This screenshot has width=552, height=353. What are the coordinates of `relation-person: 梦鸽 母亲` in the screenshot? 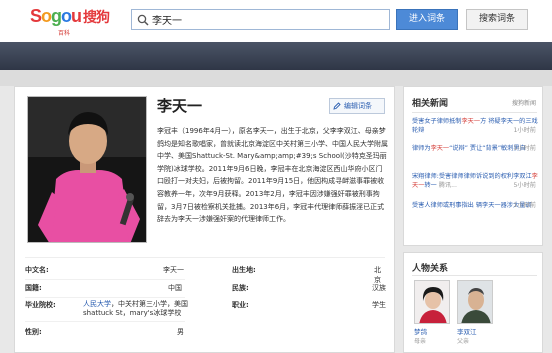 It's located at (432, 312).